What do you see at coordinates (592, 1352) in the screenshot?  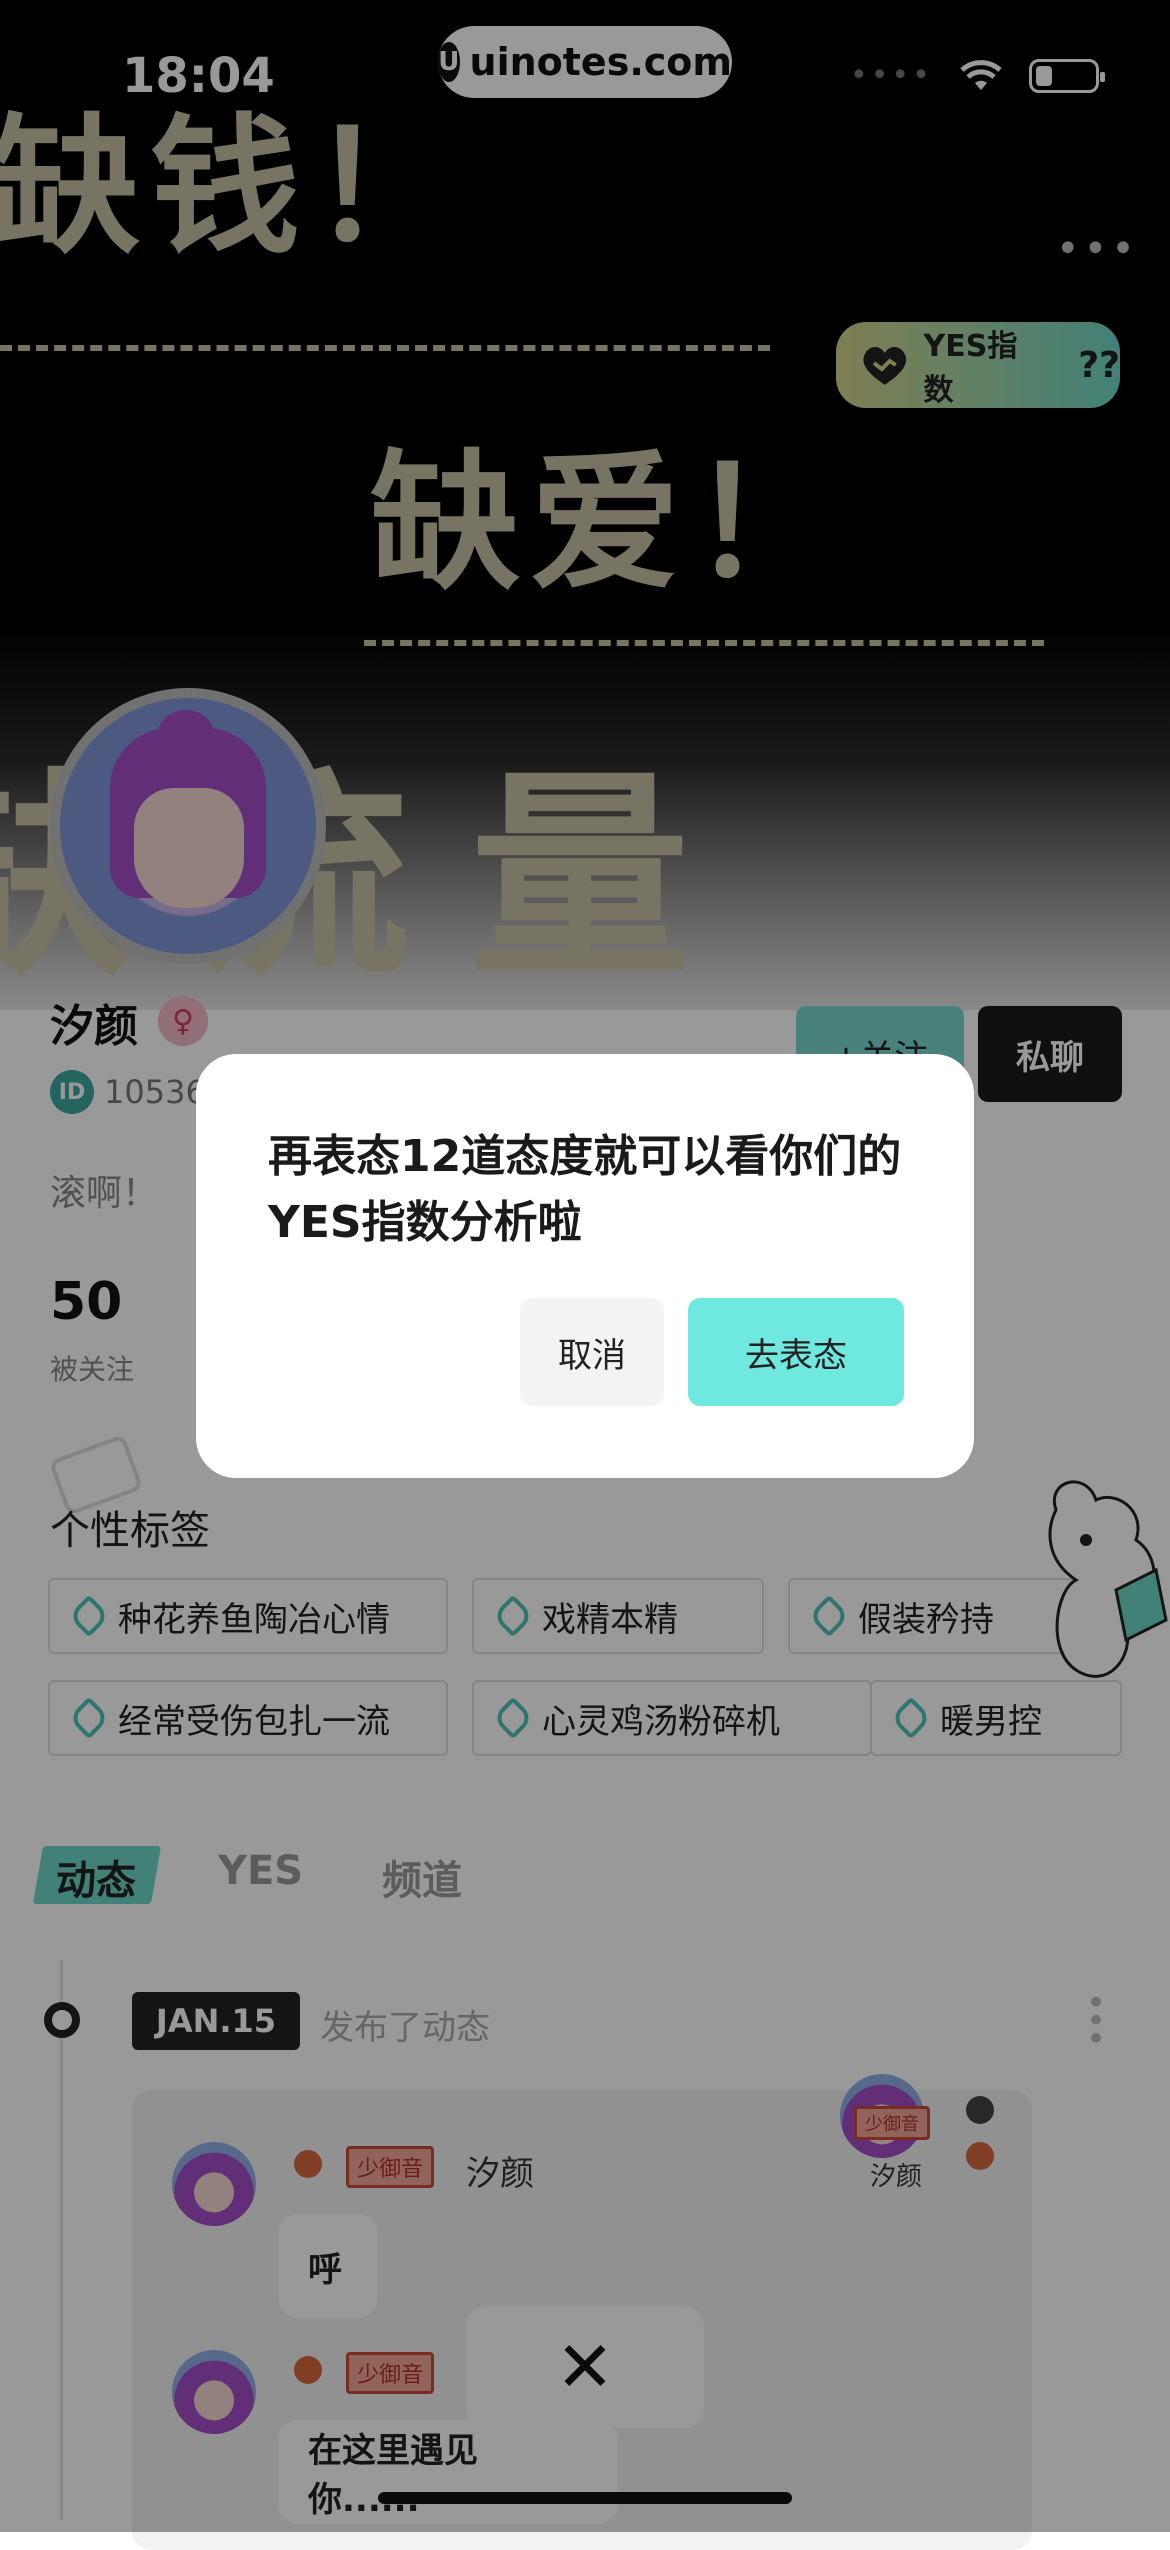 I see `cancel-button: 取消` at bounding box center [592, 1352].